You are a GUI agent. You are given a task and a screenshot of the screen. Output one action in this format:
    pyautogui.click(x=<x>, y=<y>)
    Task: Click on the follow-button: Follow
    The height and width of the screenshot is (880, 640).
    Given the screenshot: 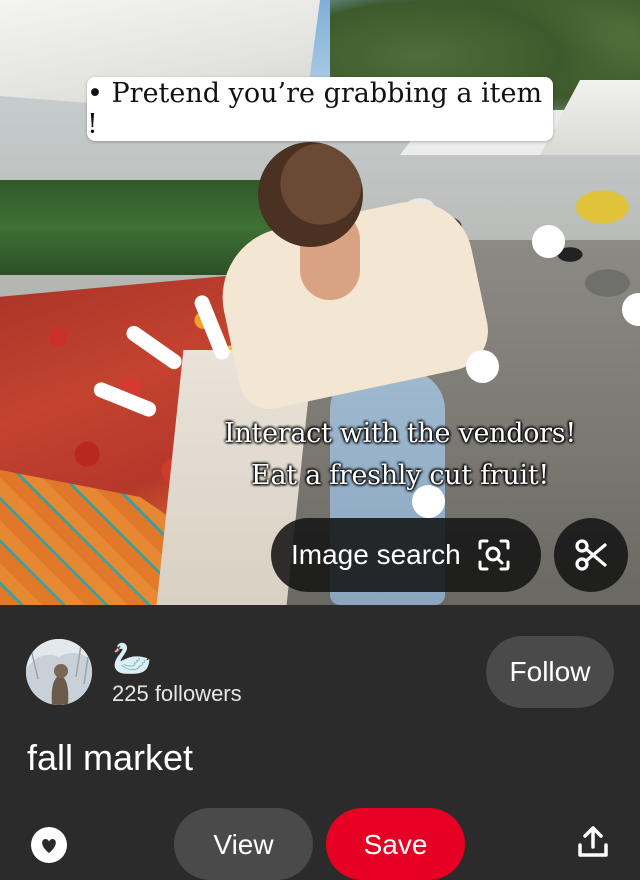 What is the action you would take?
    pyautogui.click(x=550, y=672)
    